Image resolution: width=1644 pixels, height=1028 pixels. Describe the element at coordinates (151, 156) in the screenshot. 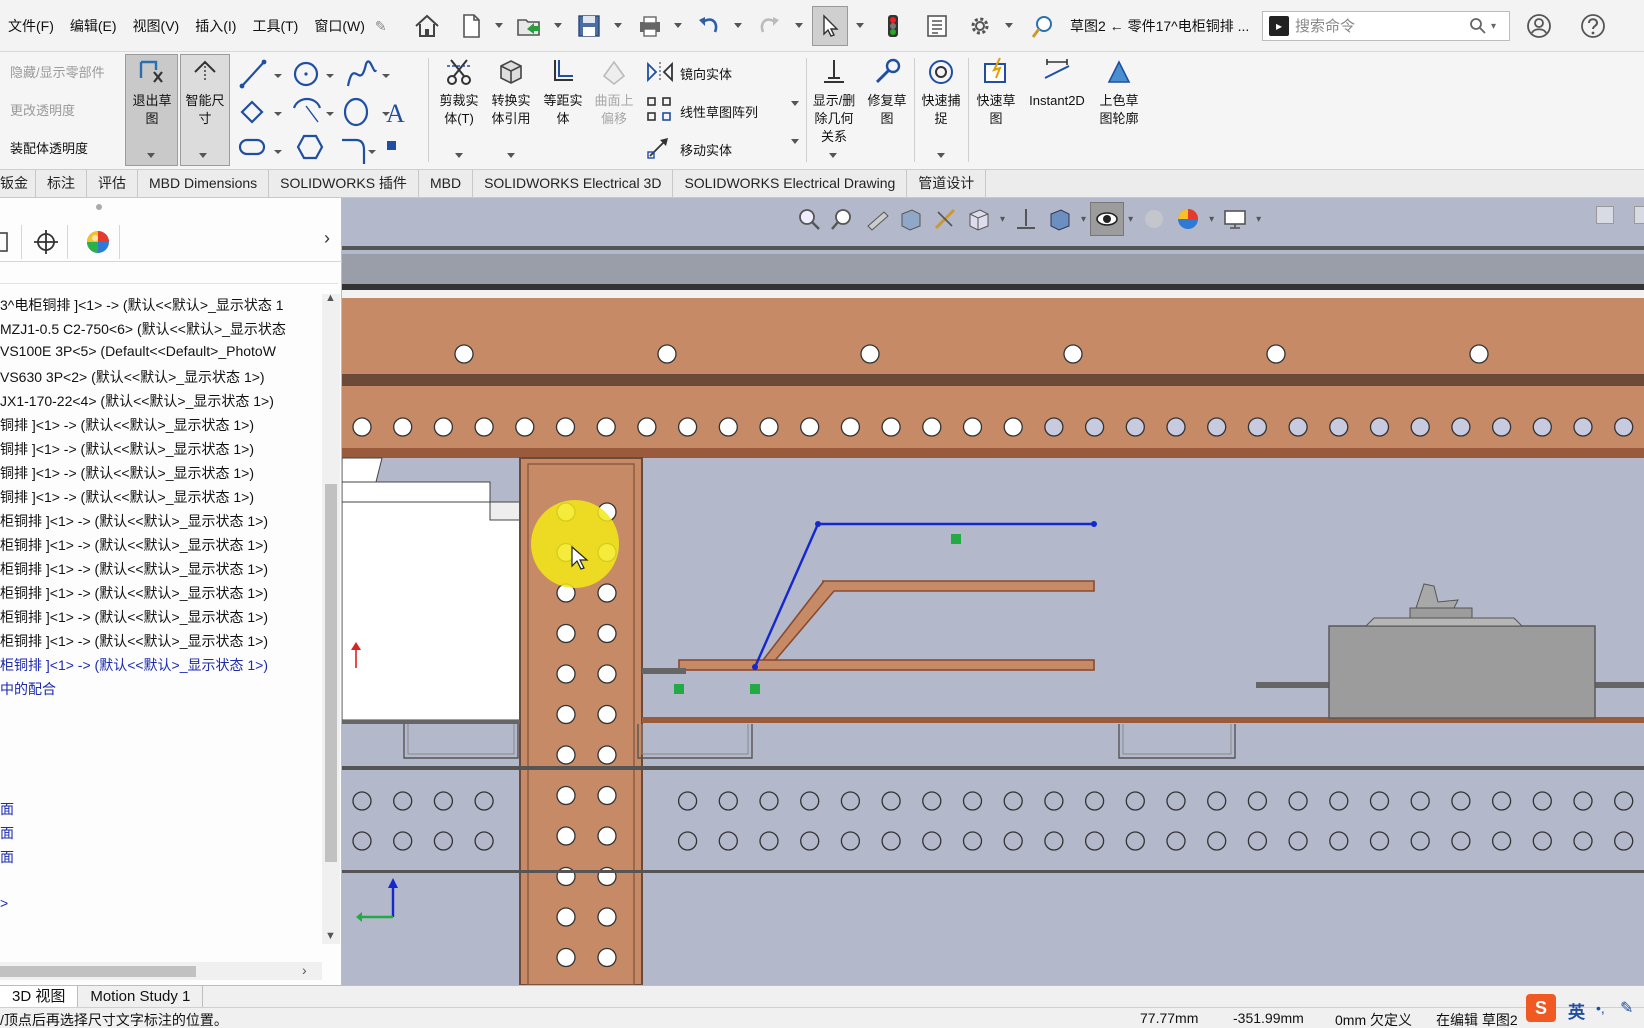

I see `exit-sketch-dropdown-icon` at that location.